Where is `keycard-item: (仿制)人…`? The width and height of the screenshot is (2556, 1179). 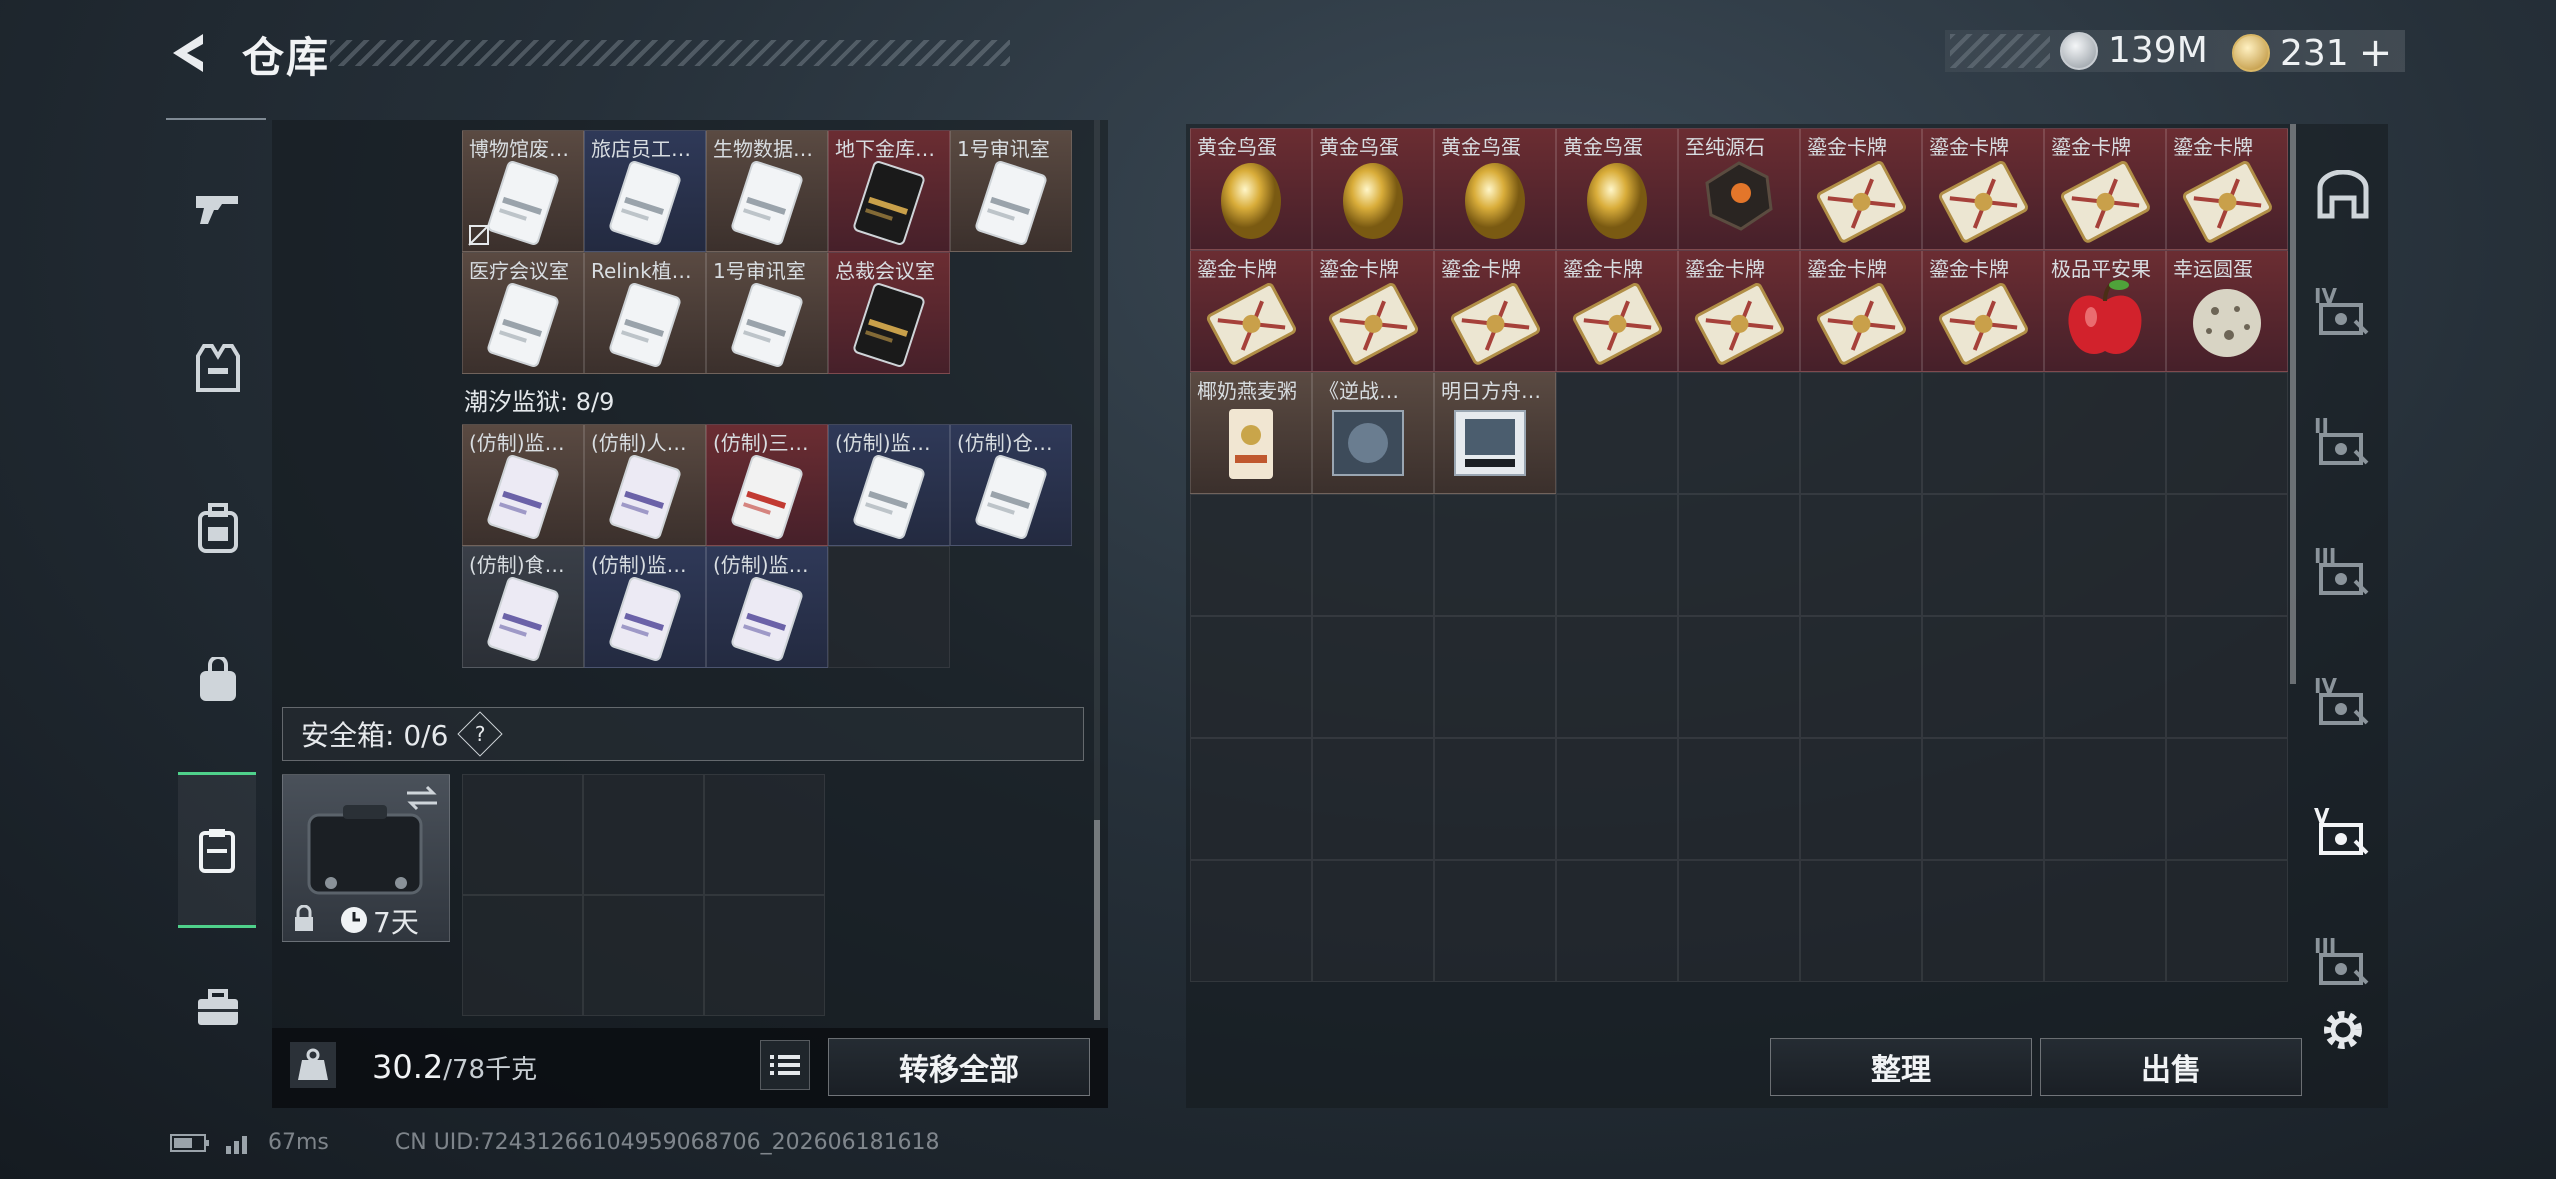 keycard-item: (仿制)人… is located at coordinates (645, 485).